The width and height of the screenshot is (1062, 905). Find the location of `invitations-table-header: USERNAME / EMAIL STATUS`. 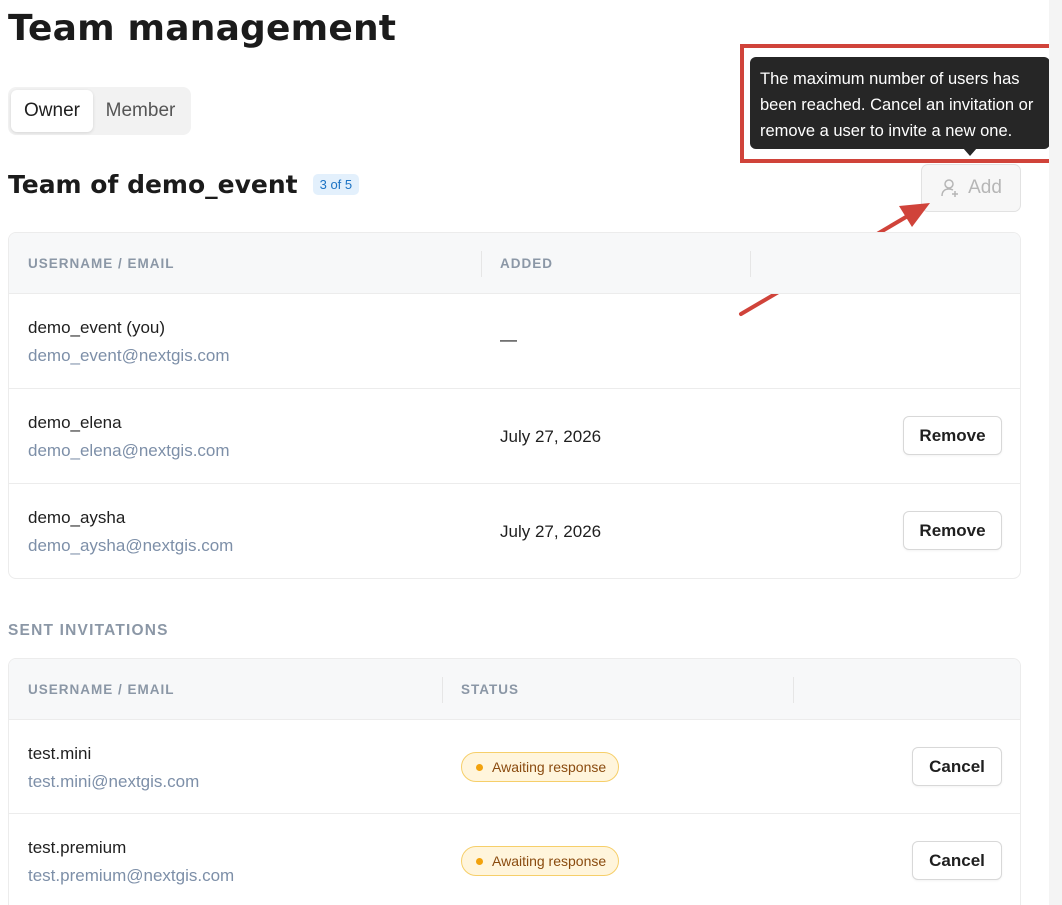

invitations-table-header: USERNAME / EMAIL STATUS is located at coordinates (514, 689).